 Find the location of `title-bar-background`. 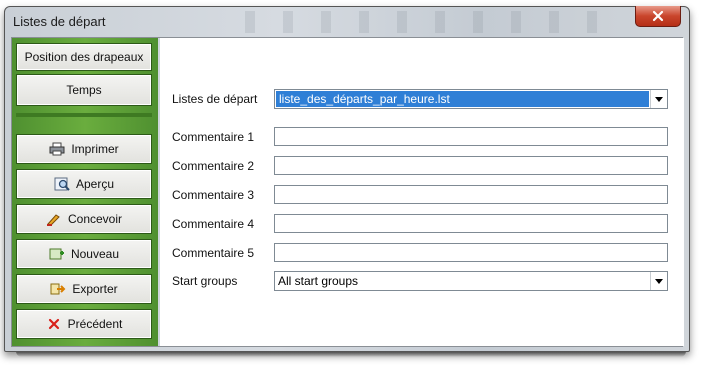

title-bar-background is located at coordinates (435, 22).